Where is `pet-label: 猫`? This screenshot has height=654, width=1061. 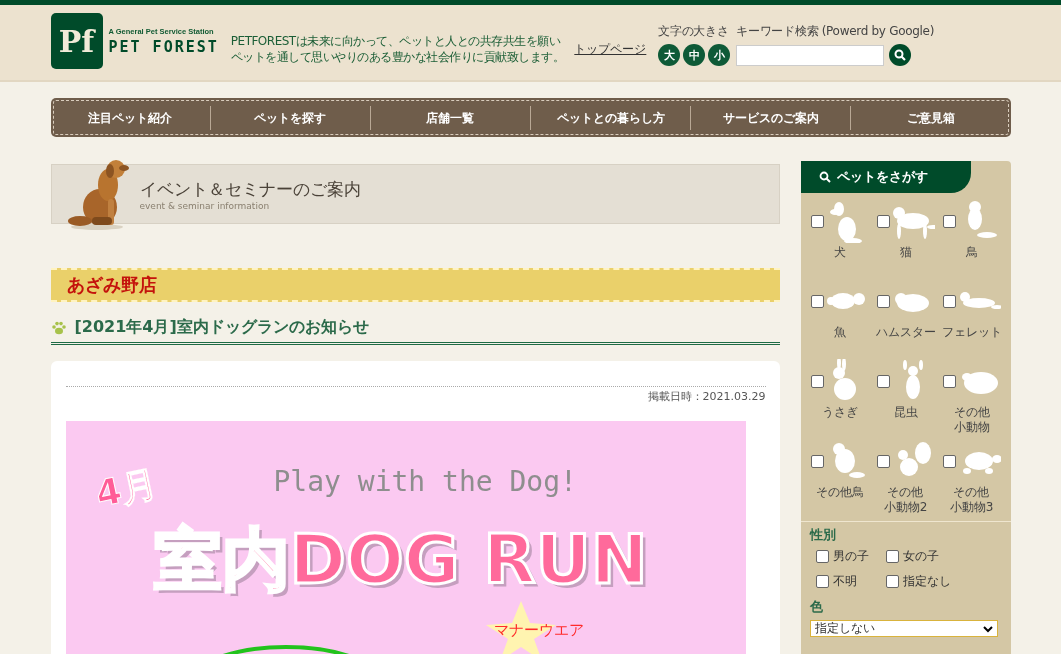
pet-label: 猫 is located at coordinates (905, 252).